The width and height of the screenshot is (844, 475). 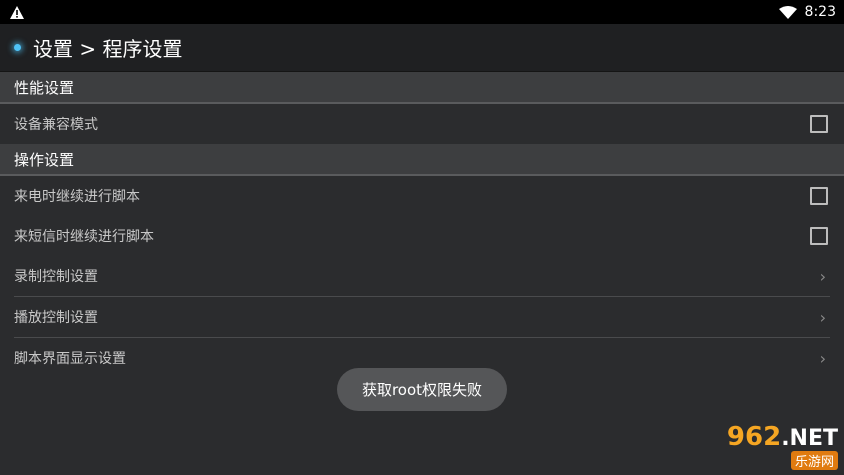 I want to click on device-compat-checkbox, so click(x=819, y=124).